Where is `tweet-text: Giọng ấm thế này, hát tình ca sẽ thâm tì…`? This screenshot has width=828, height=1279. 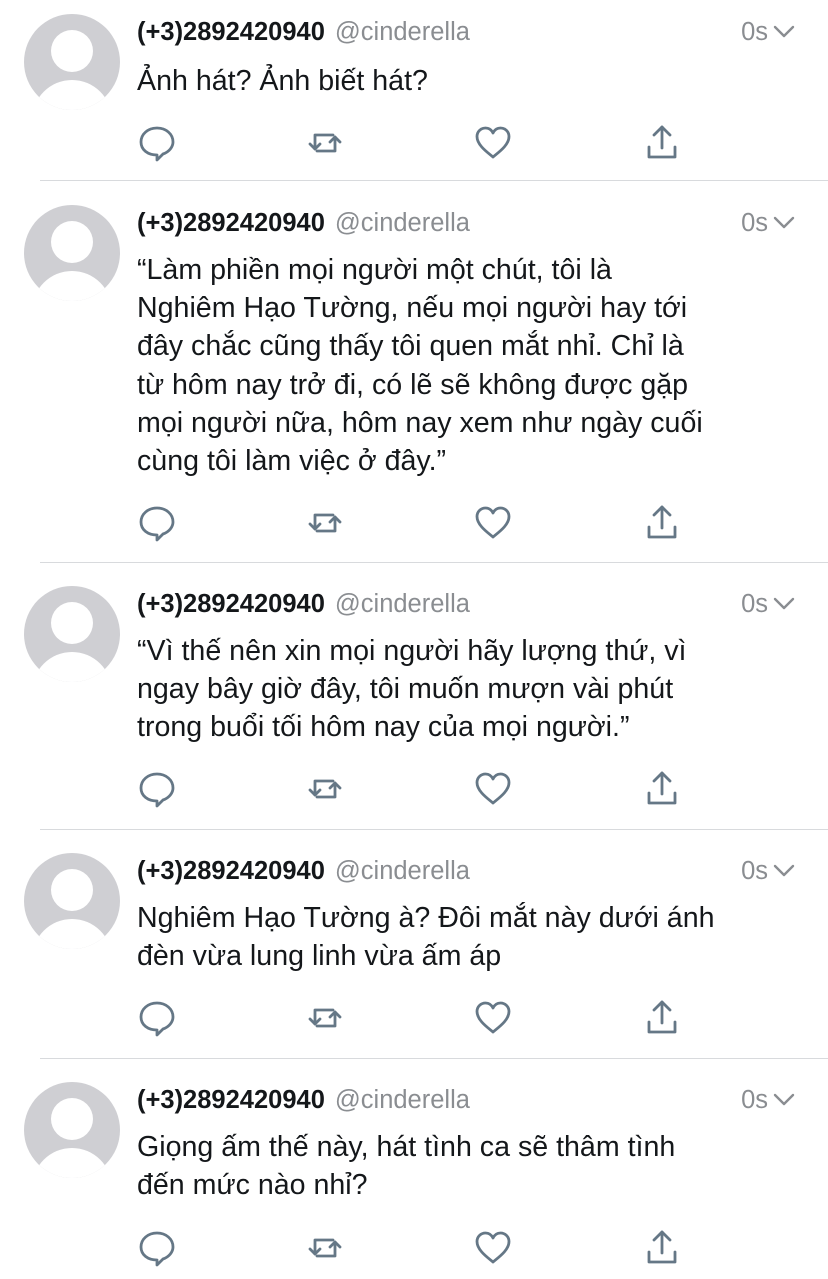 tweet-text: Giọng ấm thế này, hát tình ca sẽ thâm tì… is located at coordinates (406, 1166).